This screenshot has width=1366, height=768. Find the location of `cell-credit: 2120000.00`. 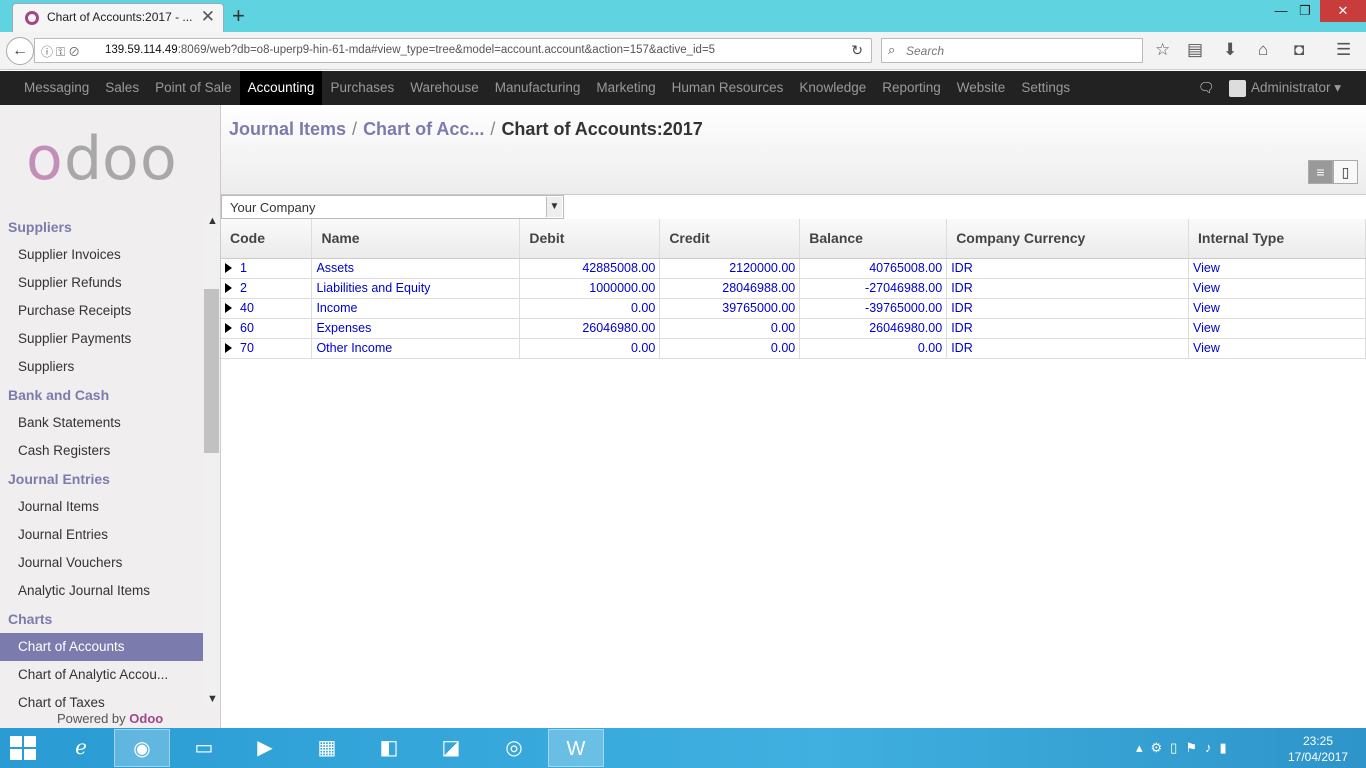

cell-credit: 2120000.00 is located at coordinates (730, 268).